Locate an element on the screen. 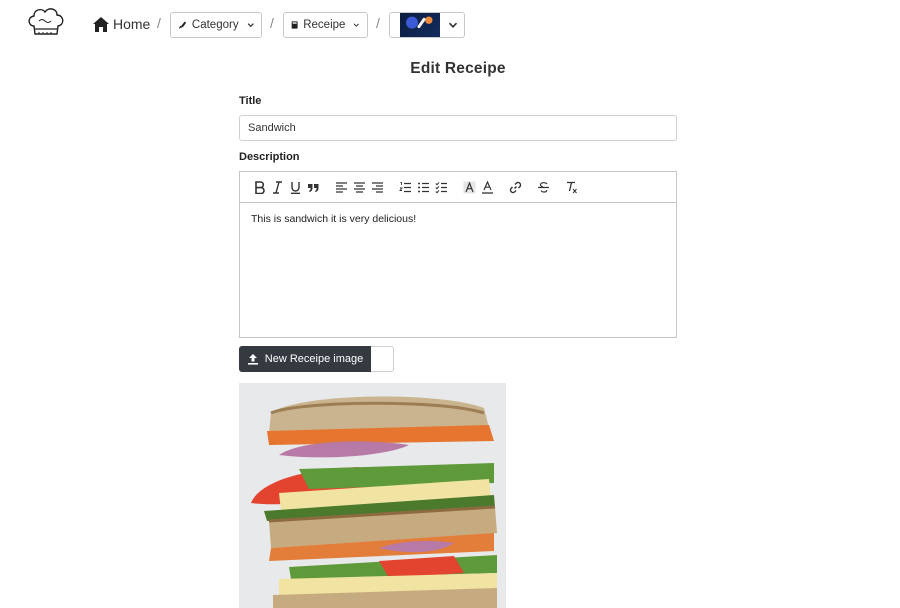 The height and width of the screenshot is (608, 900). bullet-list-icon is located at coordinates (423, 187).